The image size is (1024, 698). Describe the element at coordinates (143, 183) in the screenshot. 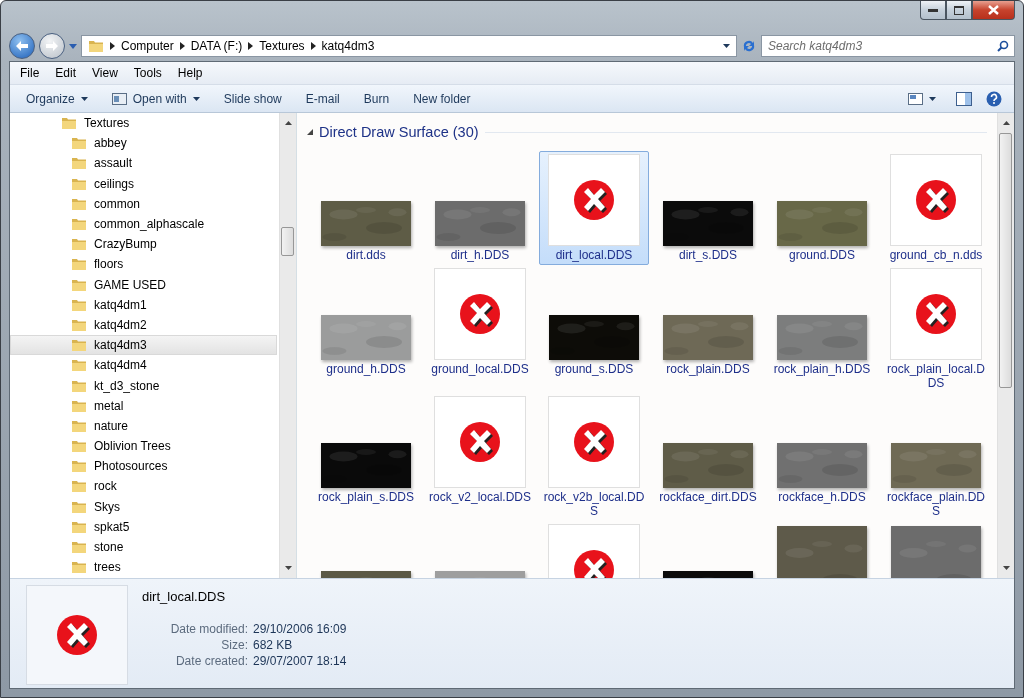

I see `folder-tree-item: ceilings` at that location.